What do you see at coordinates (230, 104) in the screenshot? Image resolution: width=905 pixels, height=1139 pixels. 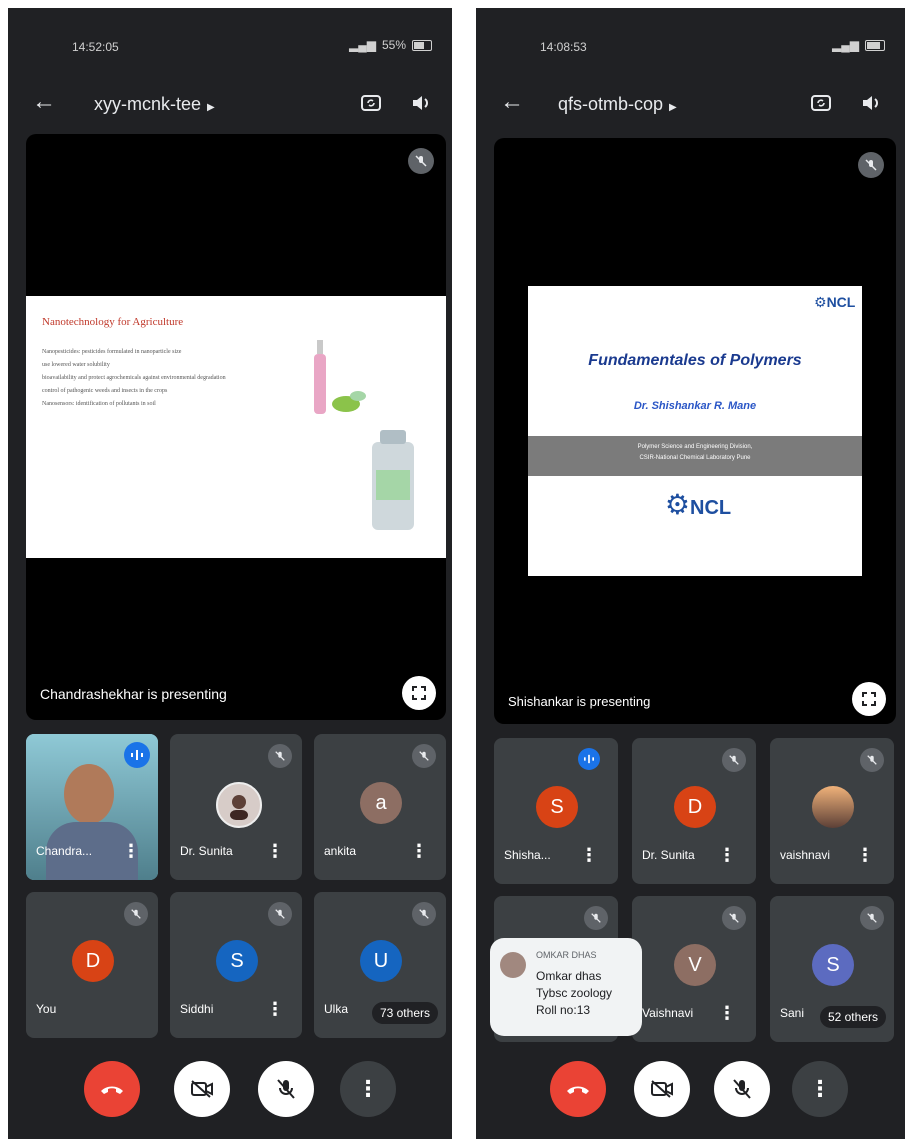 I see `app-bar: ← xyy-mcnk-tee ▶` at bounding box center [230, 104].